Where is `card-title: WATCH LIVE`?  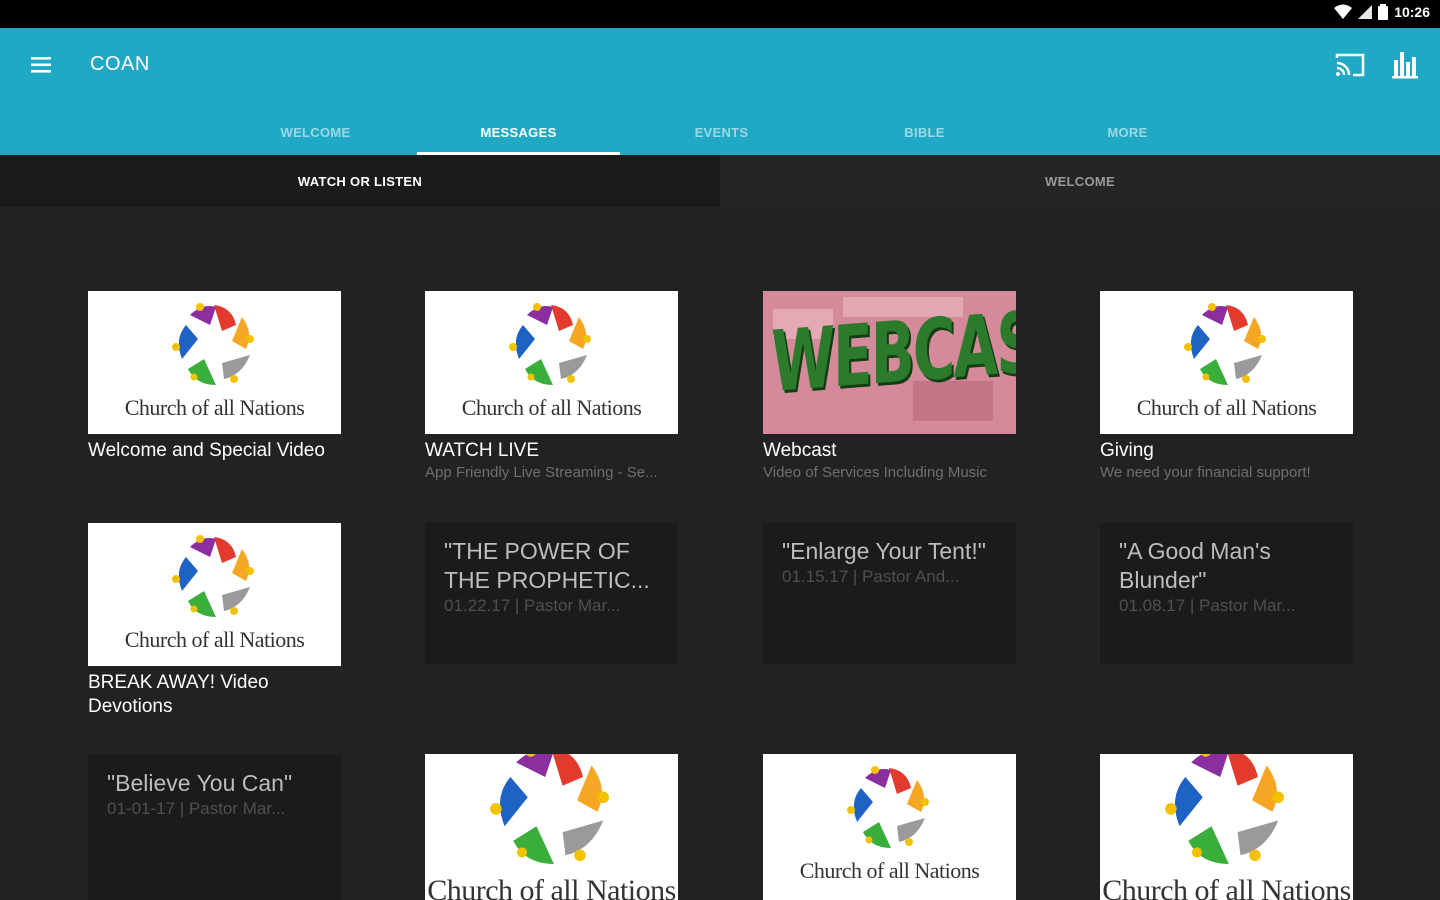
card-title: WATCH LIVE is located at coordinates (482, 450).